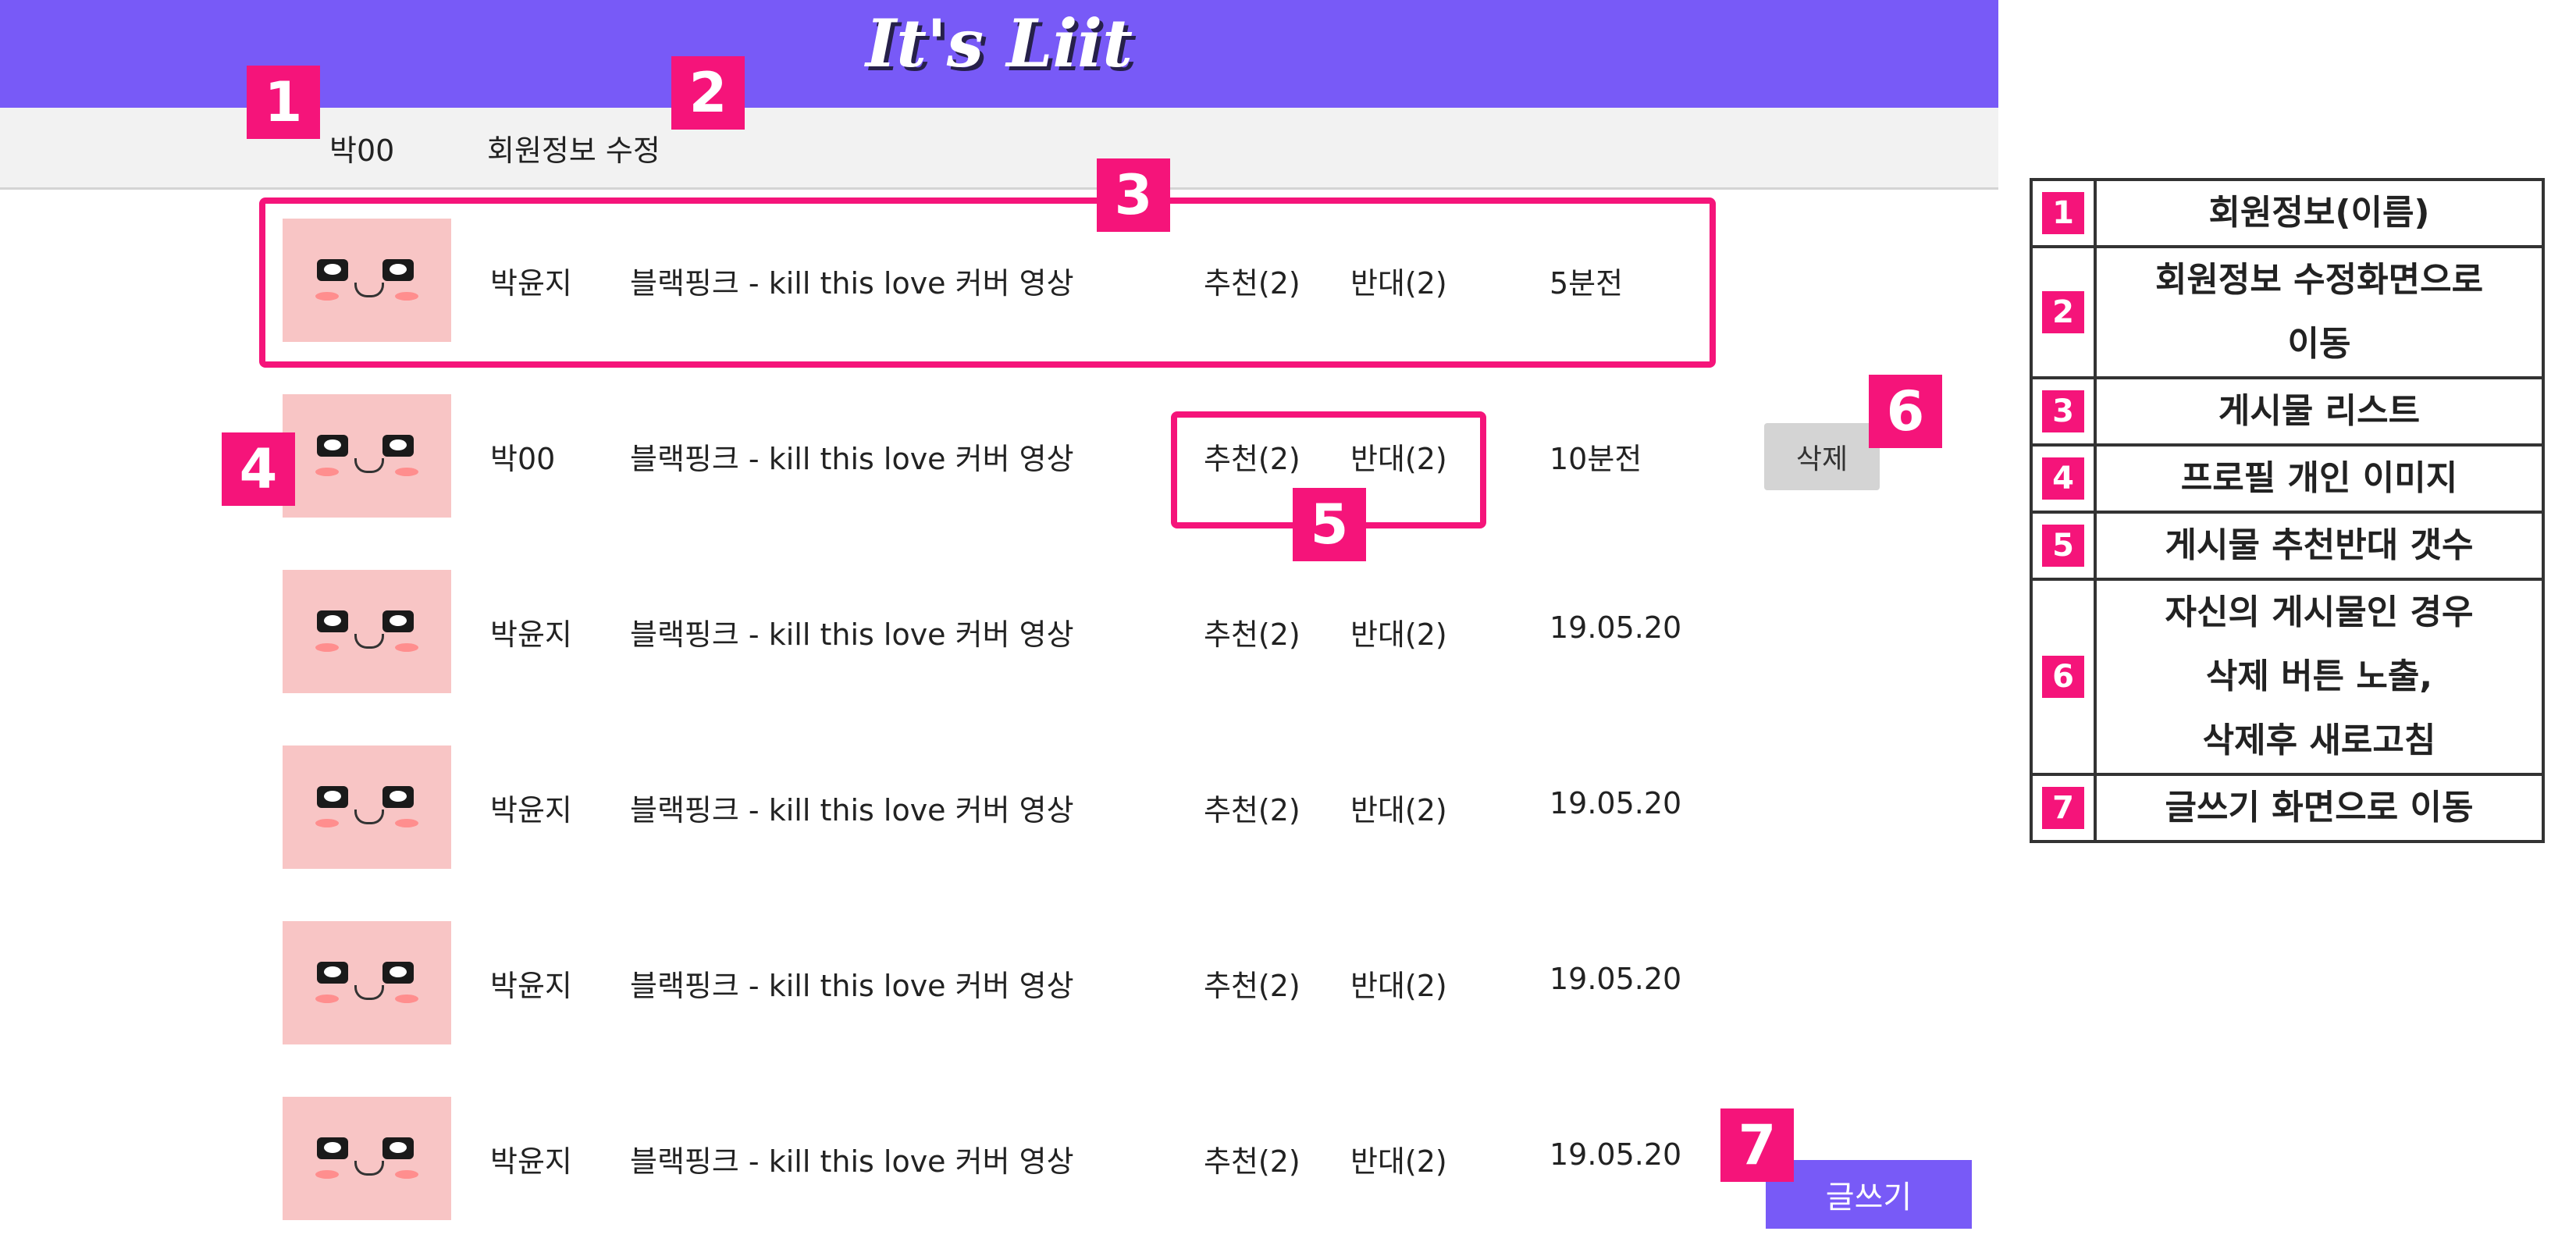 This screenshot has height=1249, width=2576. Describe the element at coordinates (2319, 411) in the screenshot. I see `legend-text: 게시물 리스트` at that location.